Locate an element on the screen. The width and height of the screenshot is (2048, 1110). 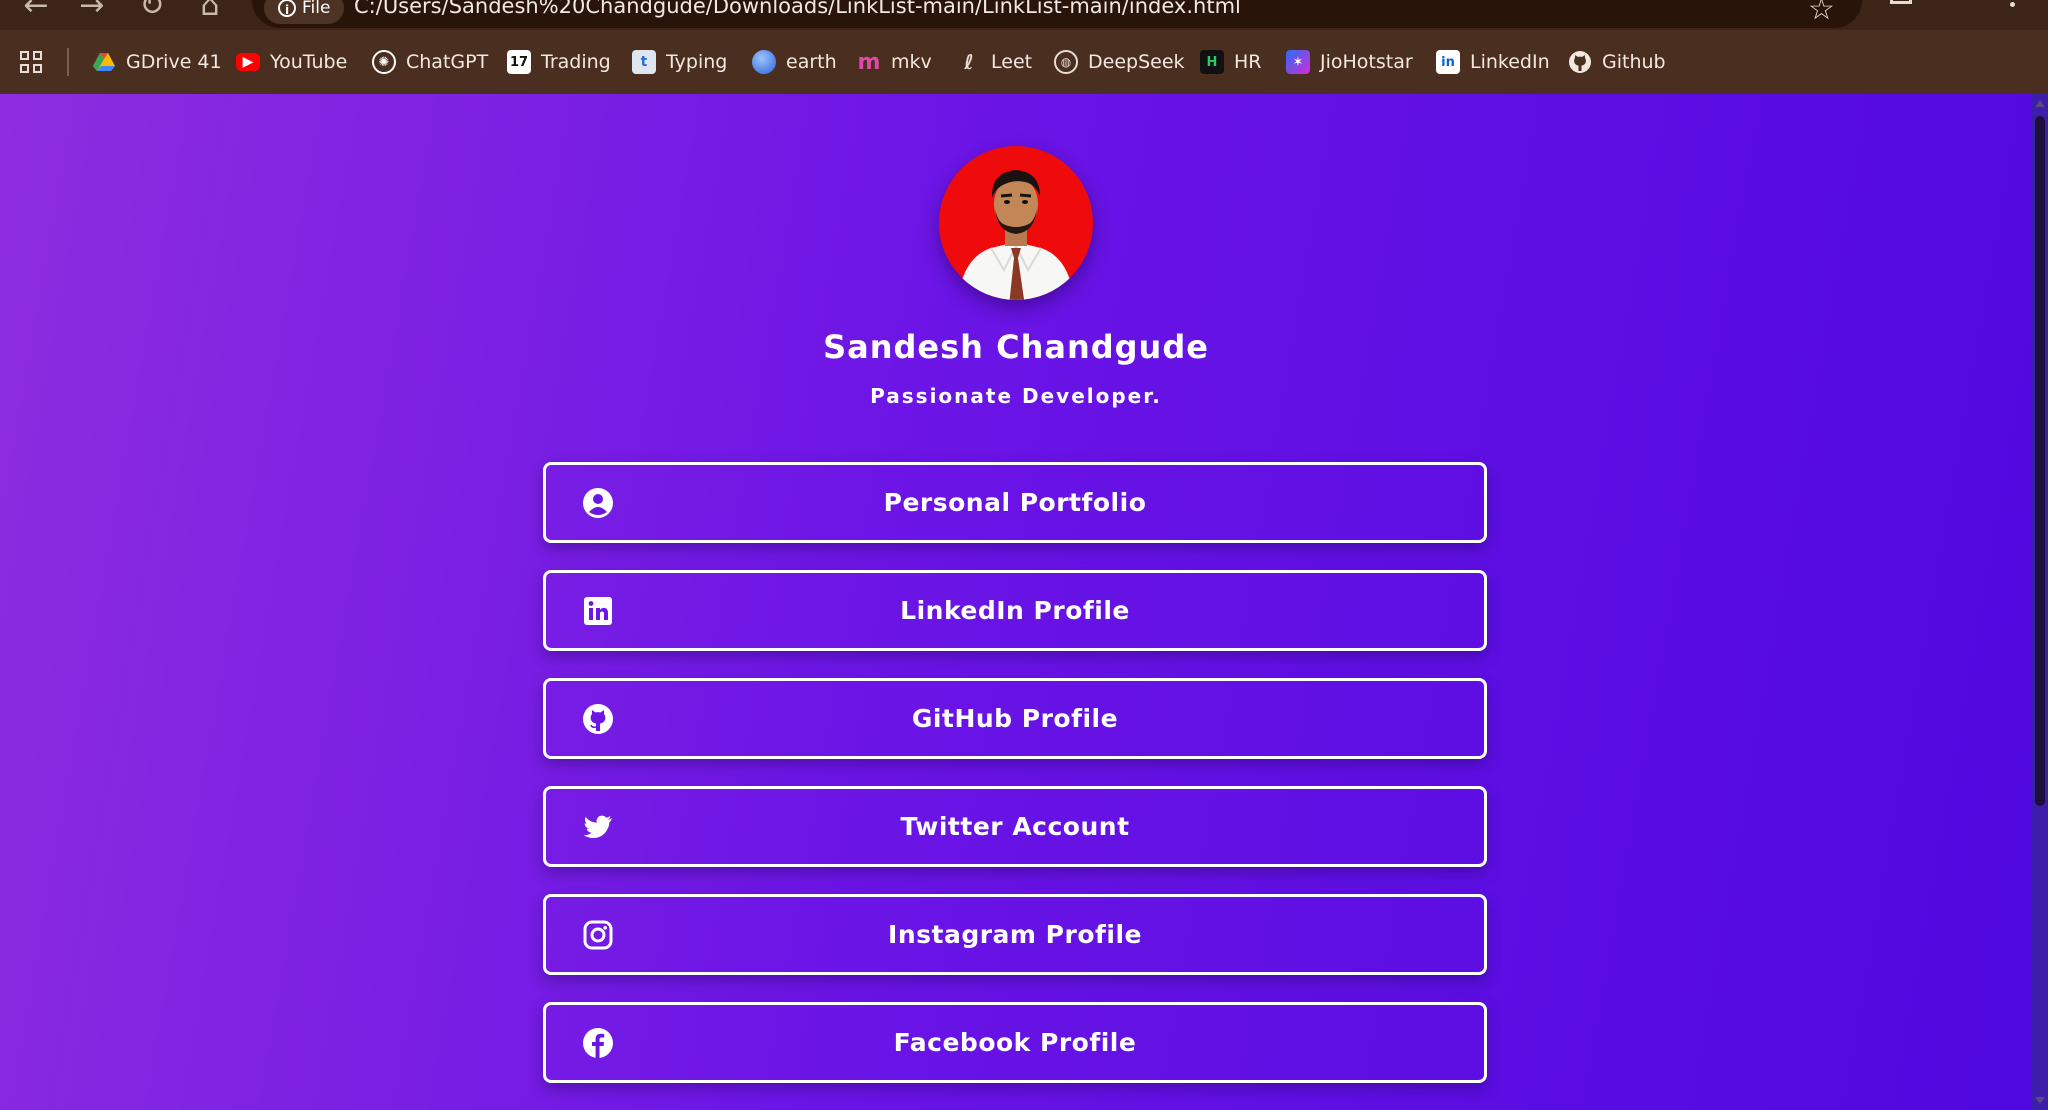
link-twitter-account: Twitter Account is located at coordinates (1015, 826).